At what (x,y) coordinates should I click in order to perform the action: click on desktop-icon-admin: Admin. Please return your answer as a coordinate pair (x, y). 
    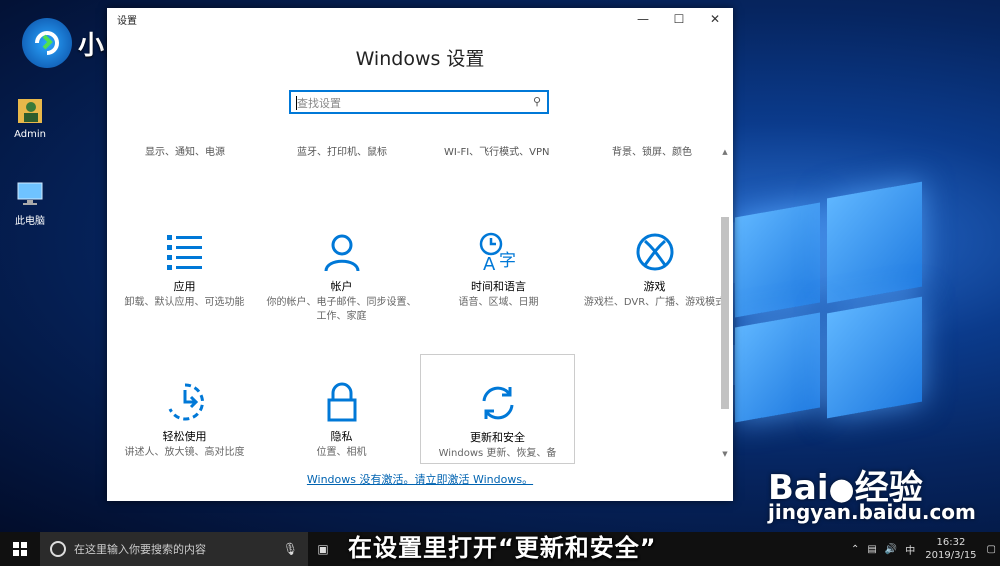
    Looking at the image, I should click on (30, 117).